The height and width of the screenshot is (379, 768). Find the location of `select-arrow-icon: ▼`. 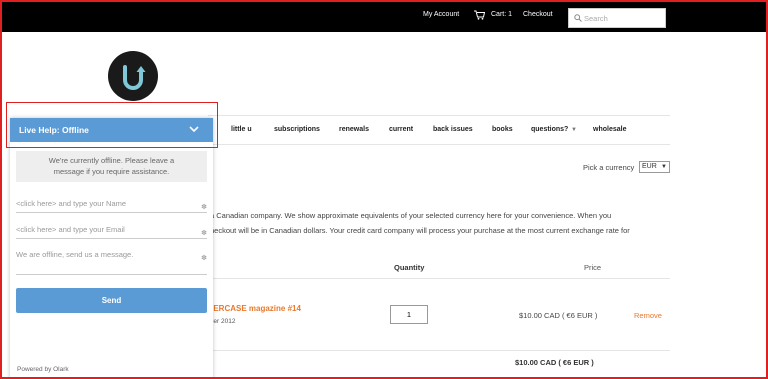

select-arrow-icon: ▼ is located at coordinates (664, 167).